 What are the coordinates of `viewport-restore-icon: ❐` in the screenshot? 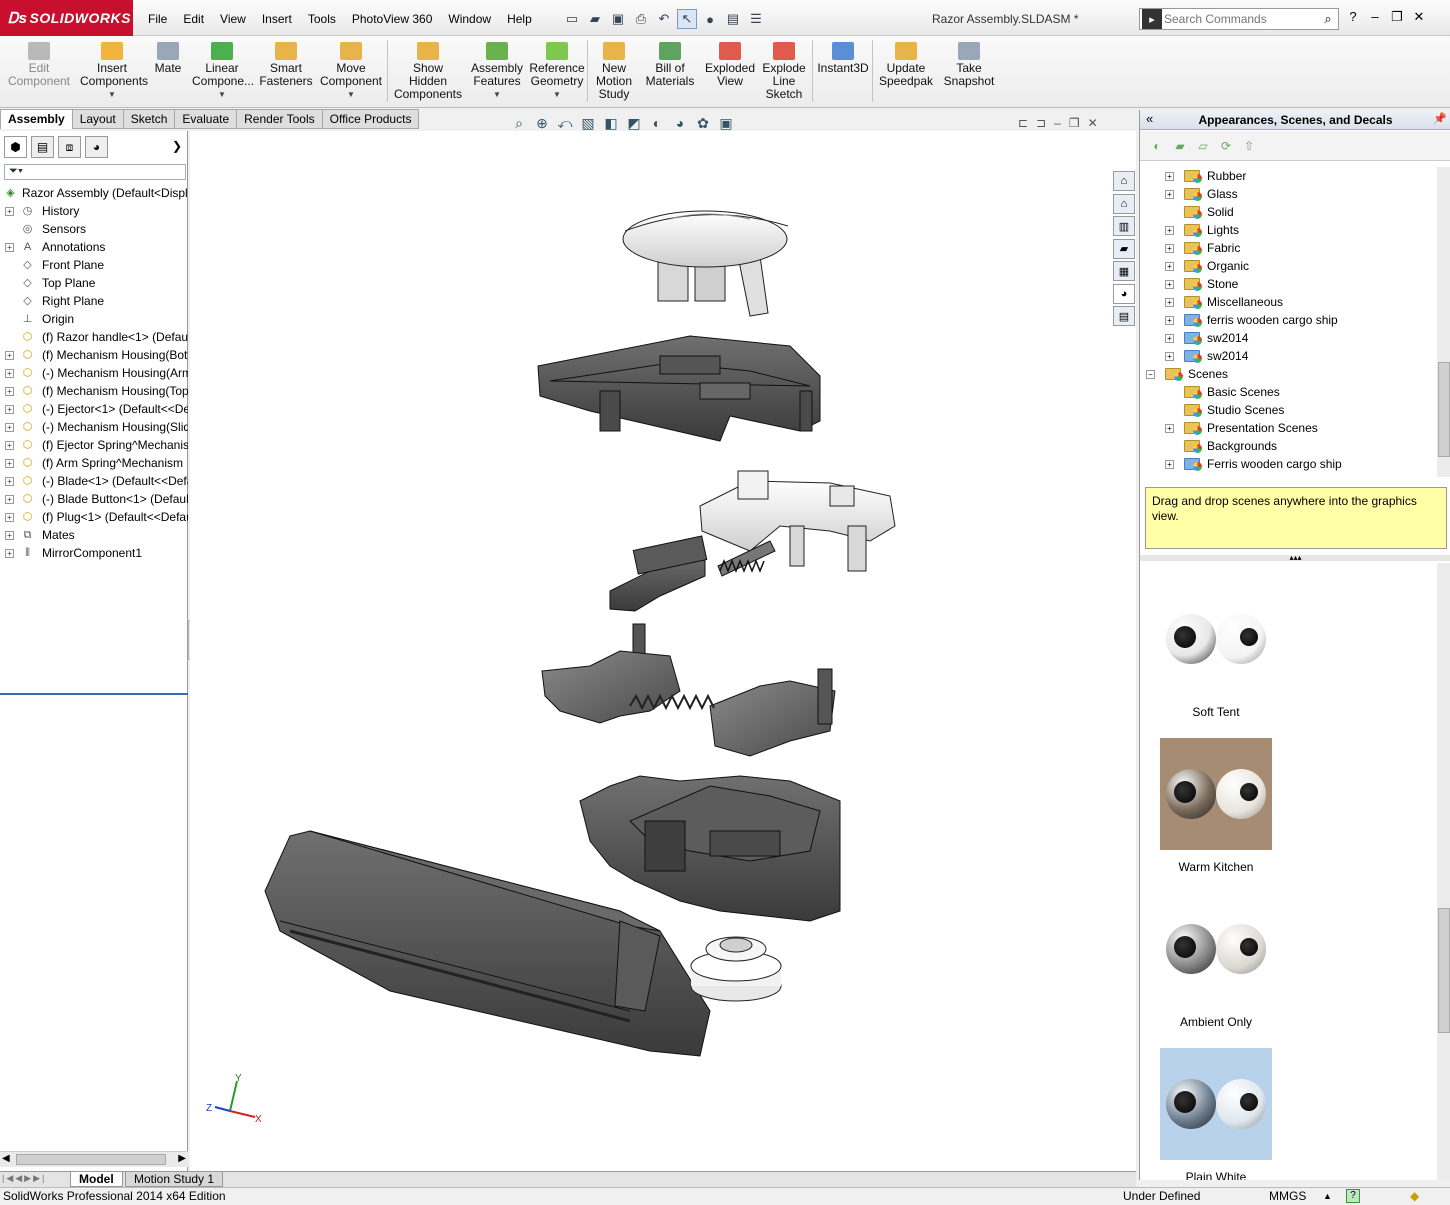 It's located at (1074, 123).